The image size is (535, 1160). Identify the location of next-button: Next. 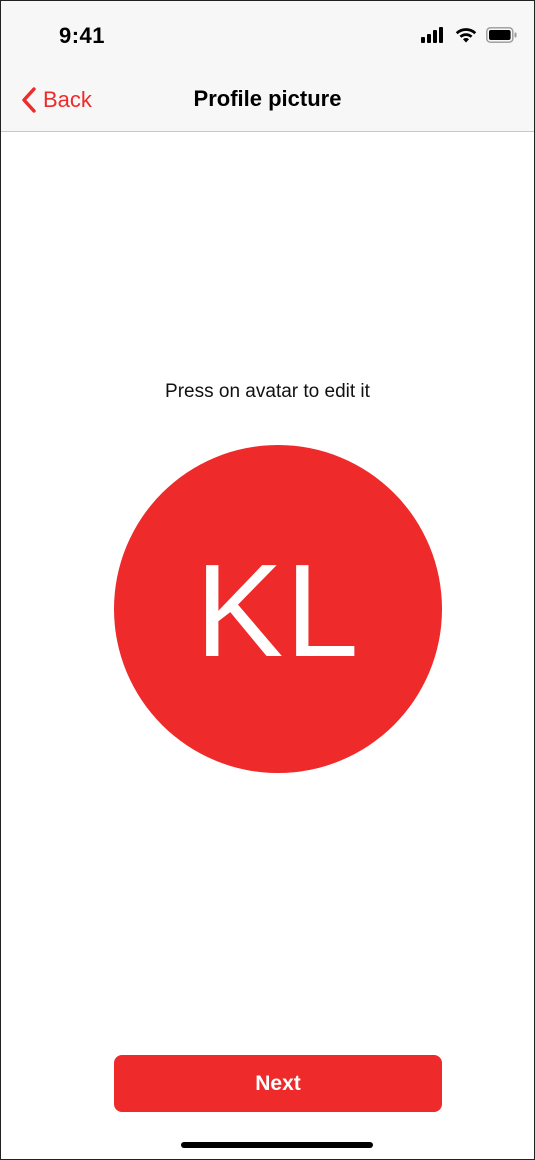
(278, 1083).